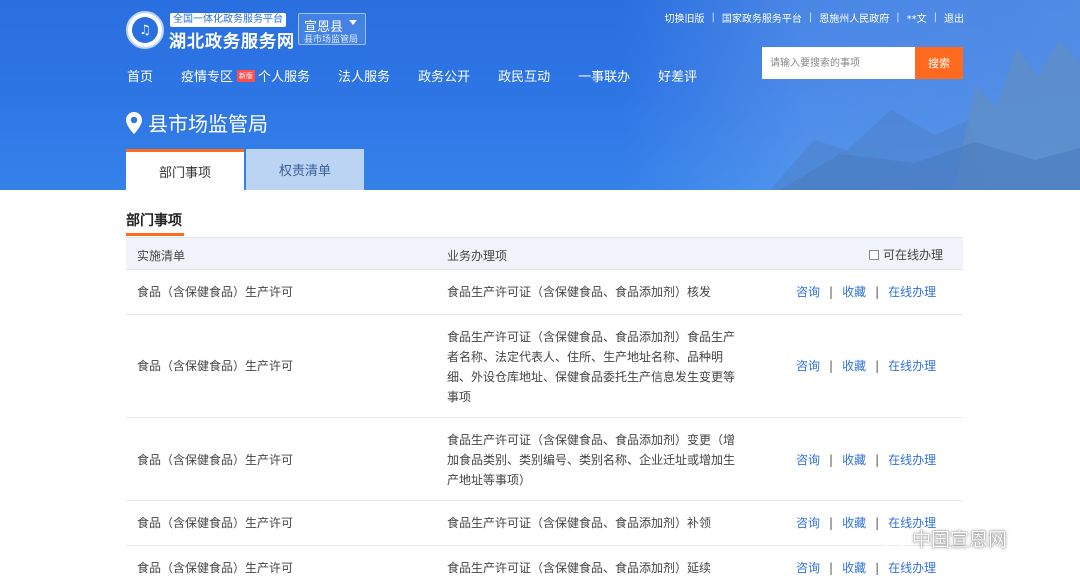 The image size is (1080, 586). I want to click on wechat-icon, so click(890, 538).